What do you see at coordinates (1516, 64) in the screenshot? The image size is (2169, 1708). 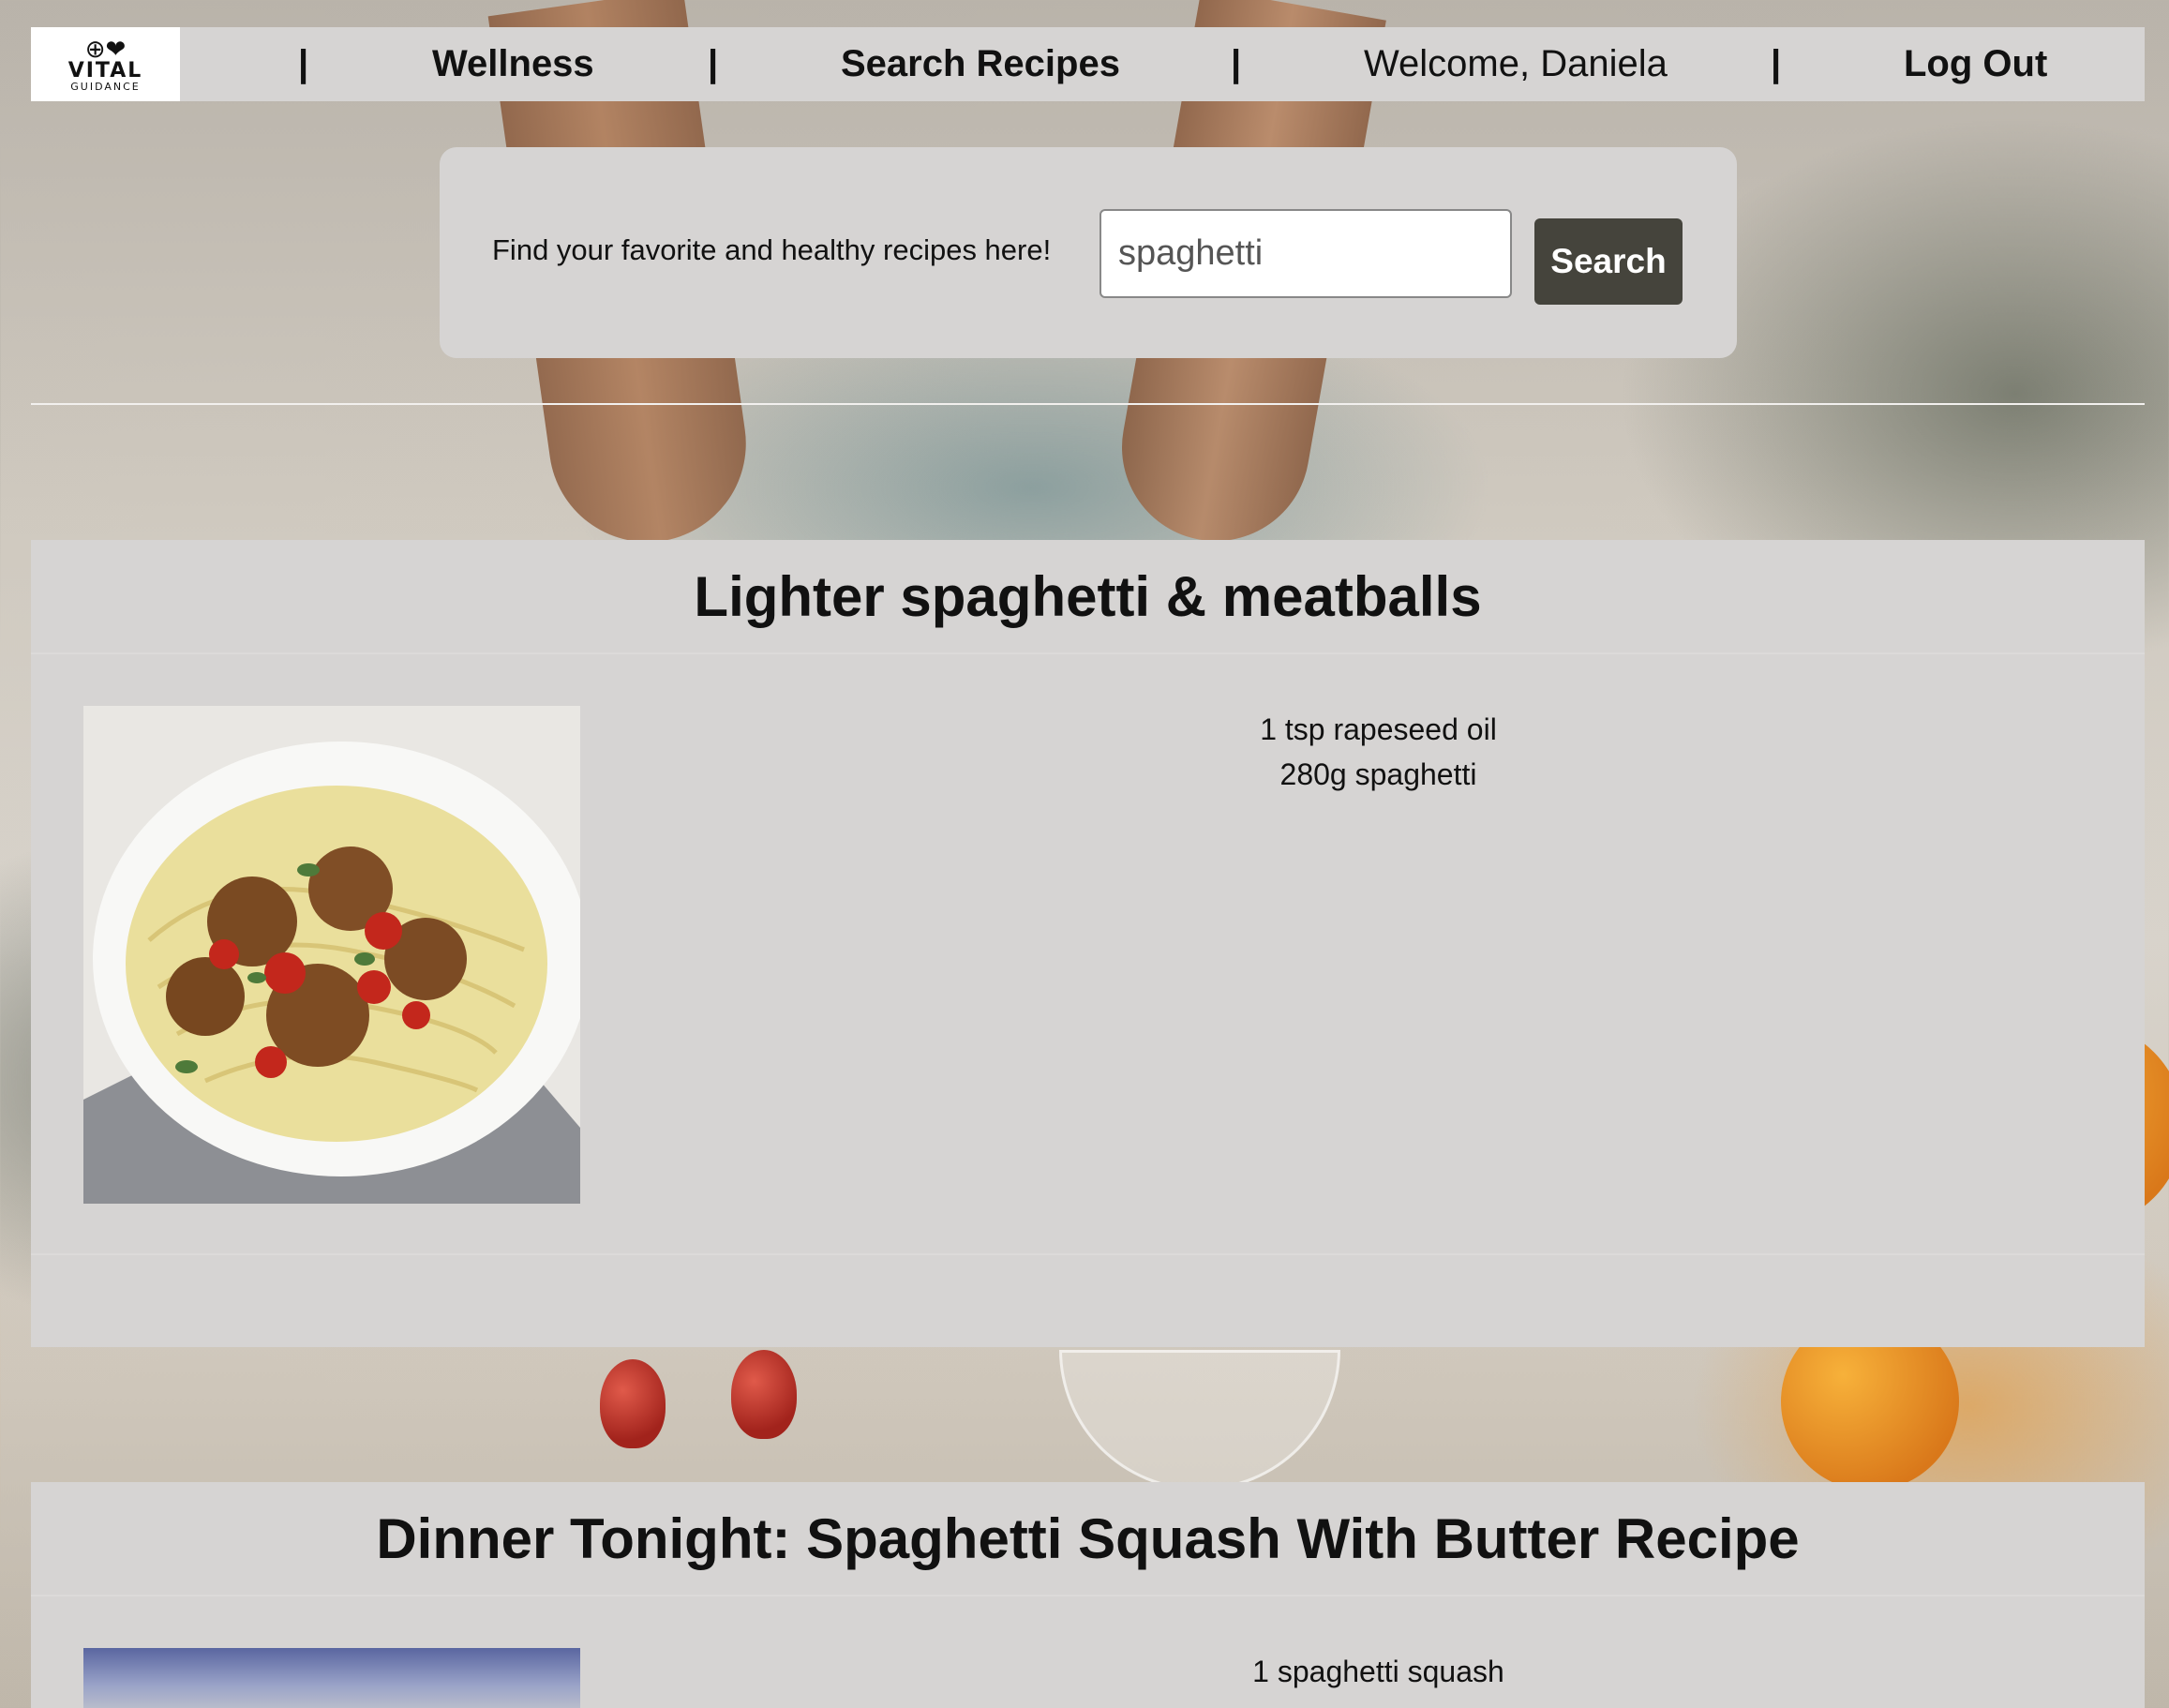 I see `welcome-message: Welcome, Daniela` at bounding box center [1516, 64].